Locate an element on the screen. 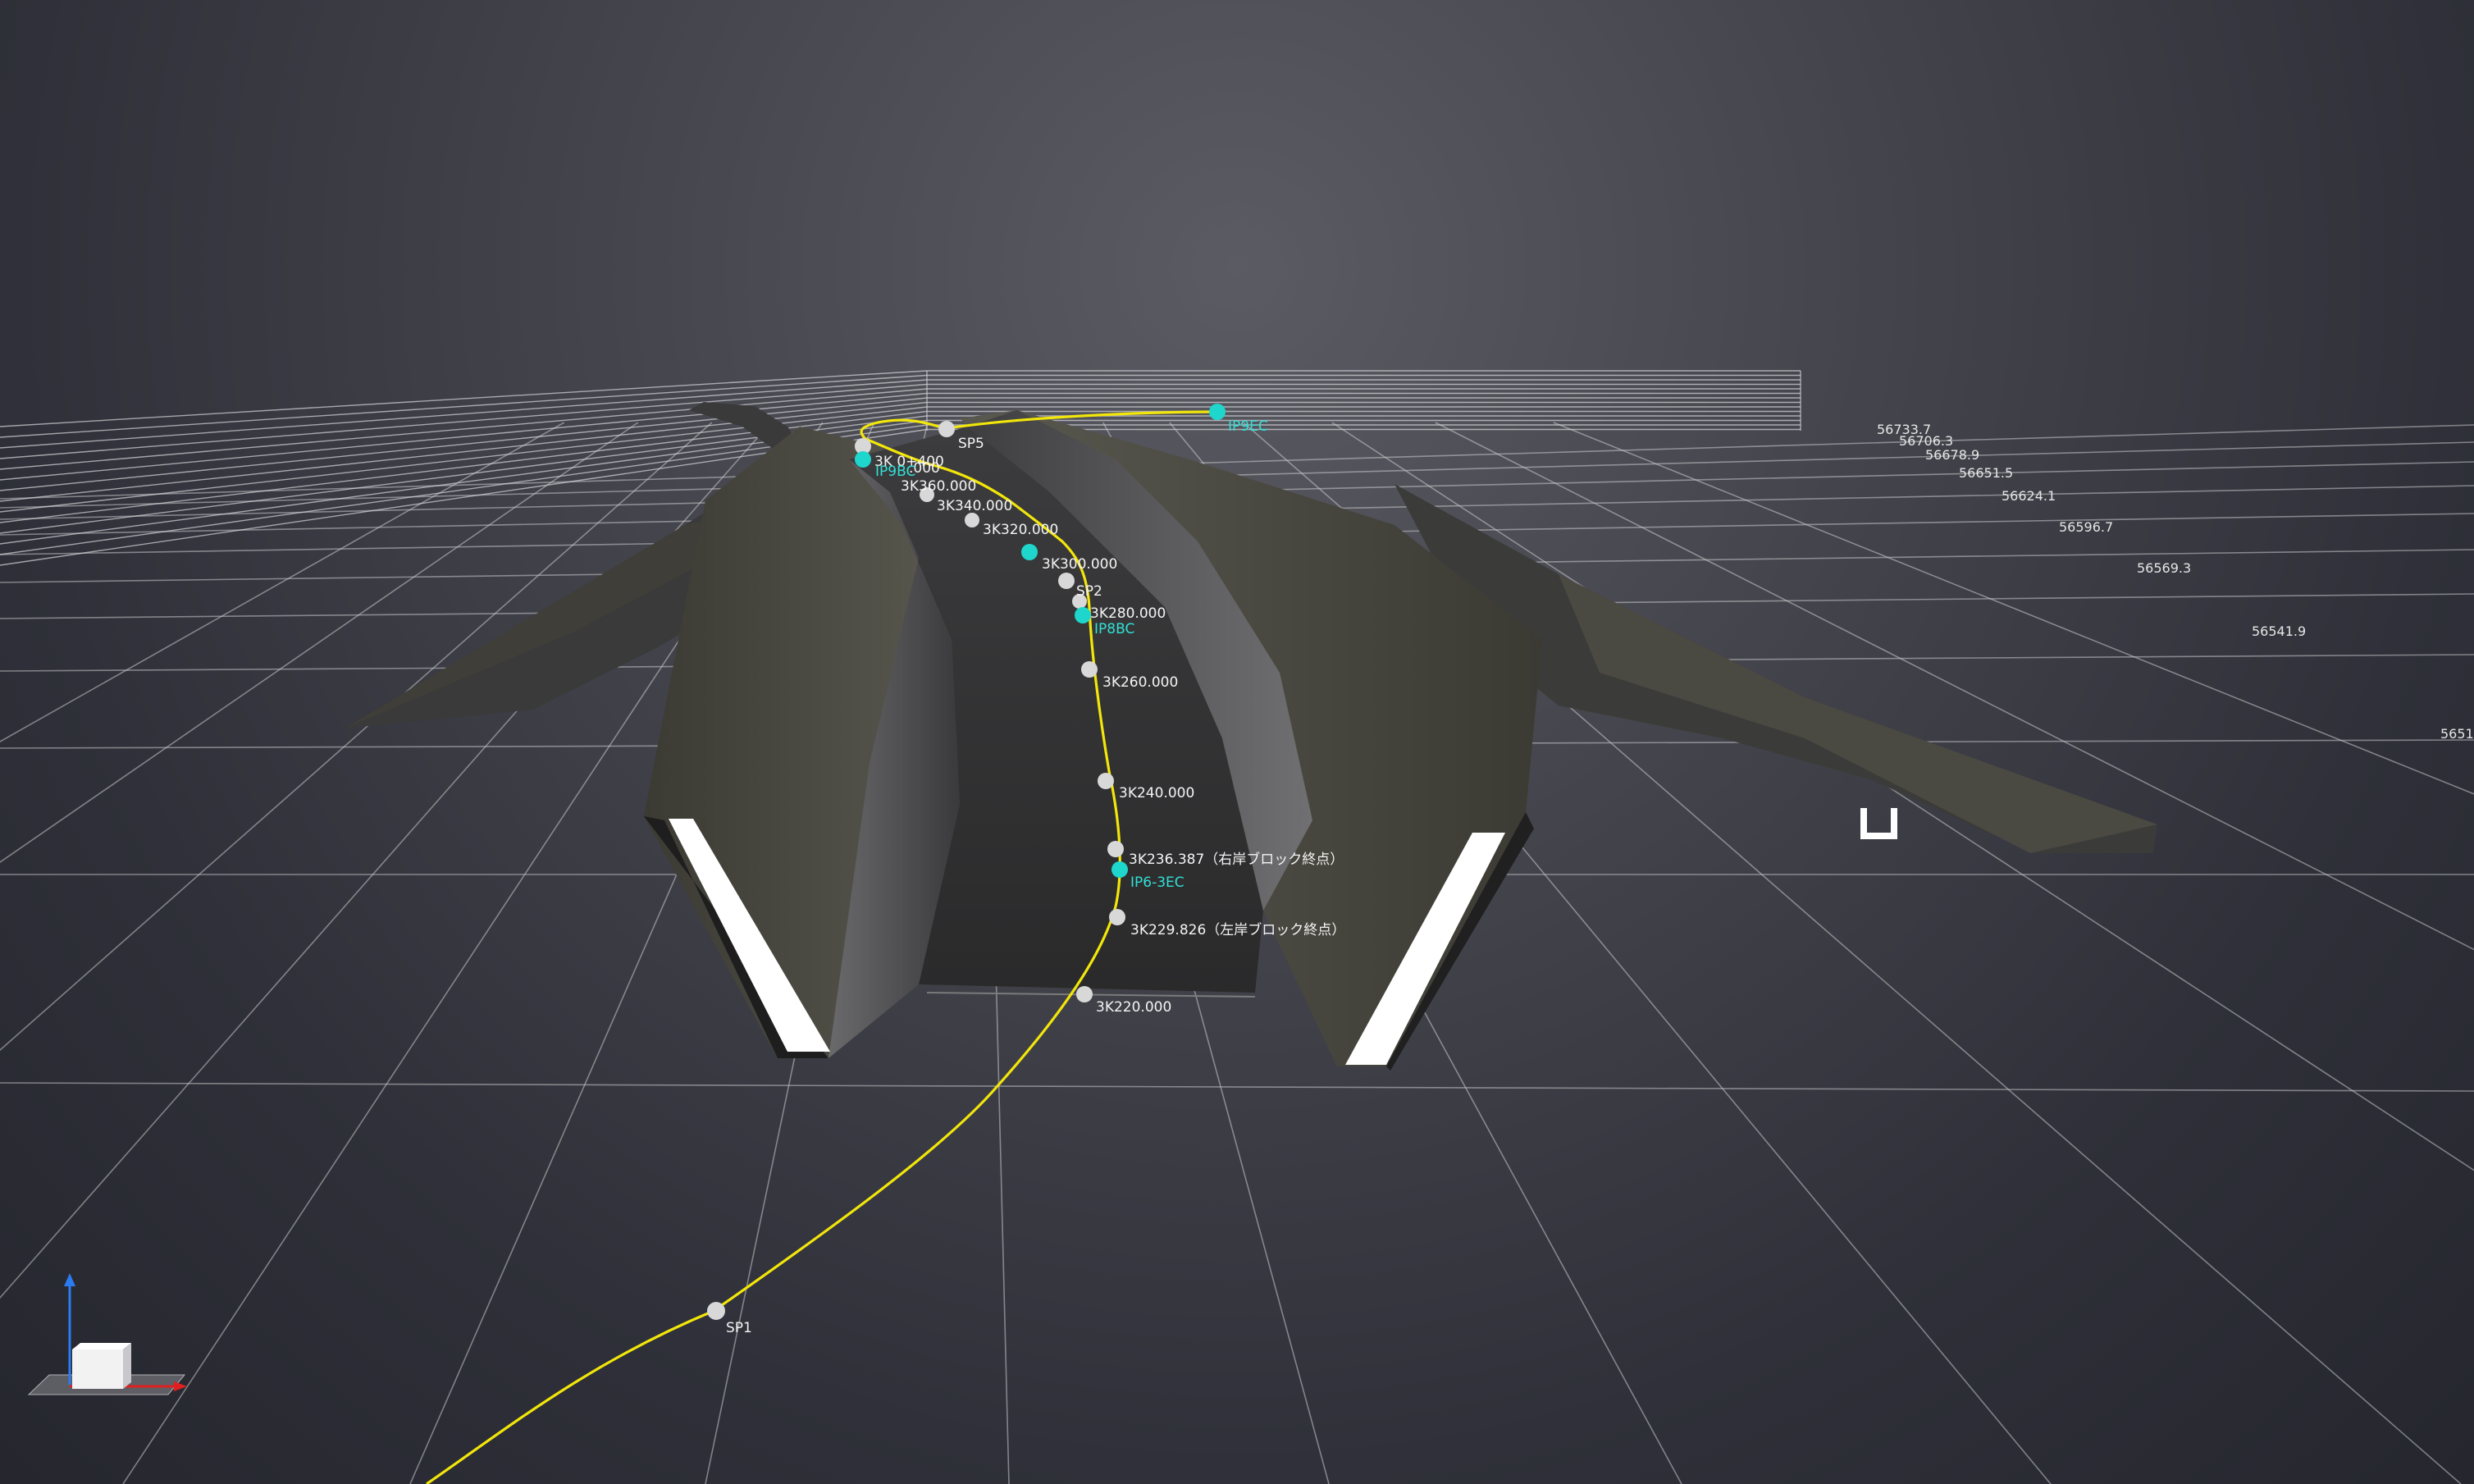  grid-scale-label: 56596.7 is located at coordinates (2086, 527).